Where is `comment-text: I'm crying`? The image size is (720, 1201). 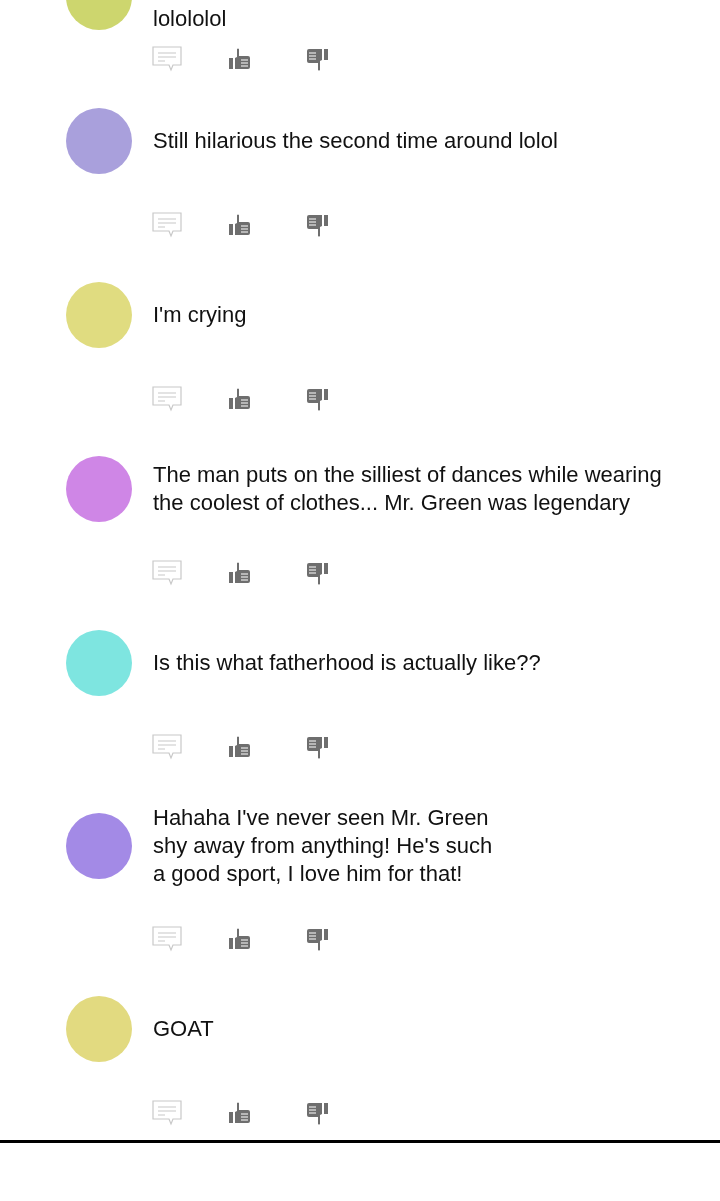
comment-text: I'm crying is located at coordinates (200, 315).